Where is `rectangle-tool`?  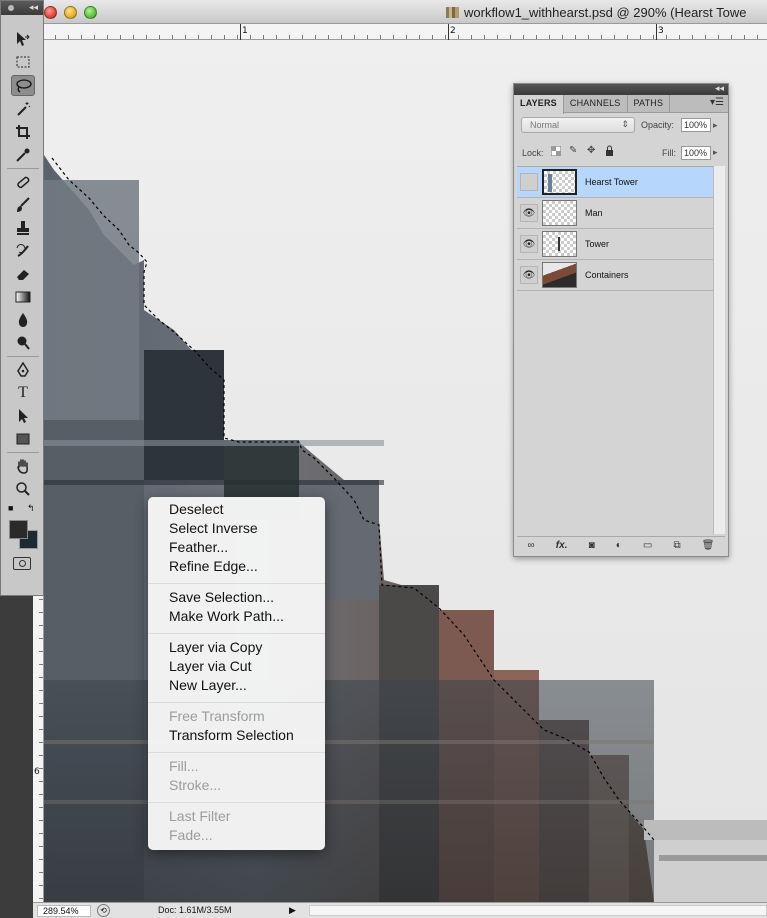 rectangle-tool is located at coordinates (23, 438).